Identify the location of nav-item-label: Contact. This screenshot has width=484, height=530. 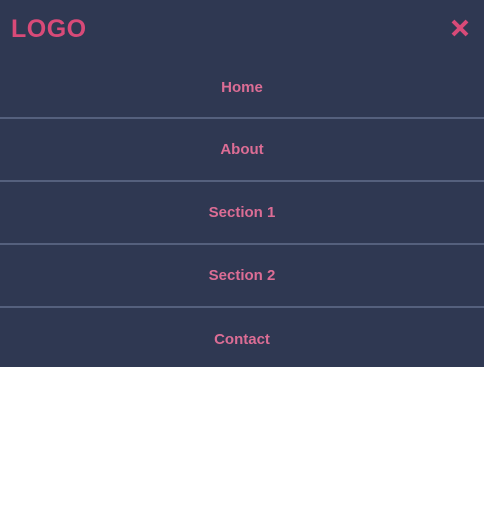
(242, 339).